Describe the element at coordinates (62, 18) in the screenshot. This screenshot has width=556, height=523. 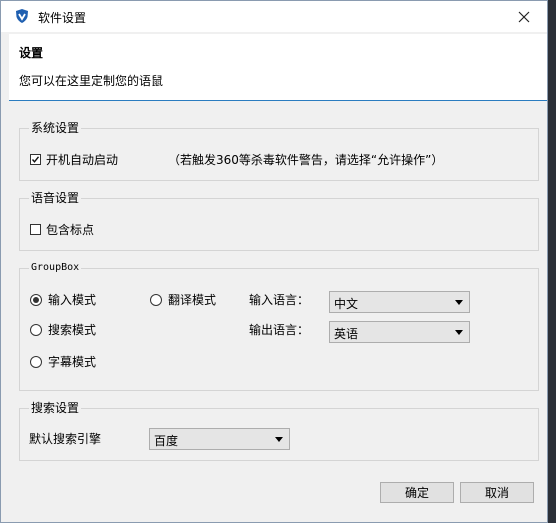
I see `window-title: 软件设置` at that location.